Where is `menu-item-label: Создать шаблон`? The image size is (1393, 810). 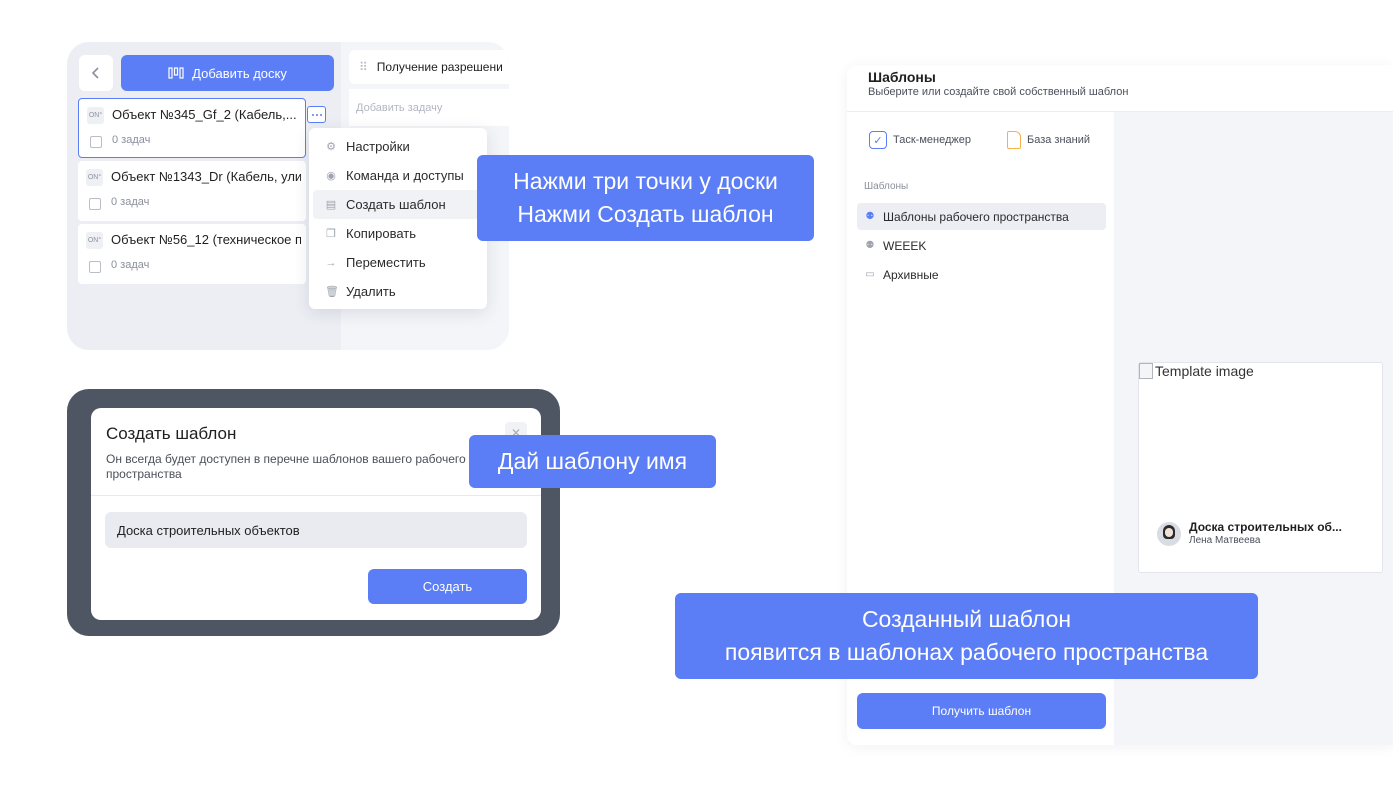 menu-item-label: Создать шаблон is located at coordinates (396, 204).